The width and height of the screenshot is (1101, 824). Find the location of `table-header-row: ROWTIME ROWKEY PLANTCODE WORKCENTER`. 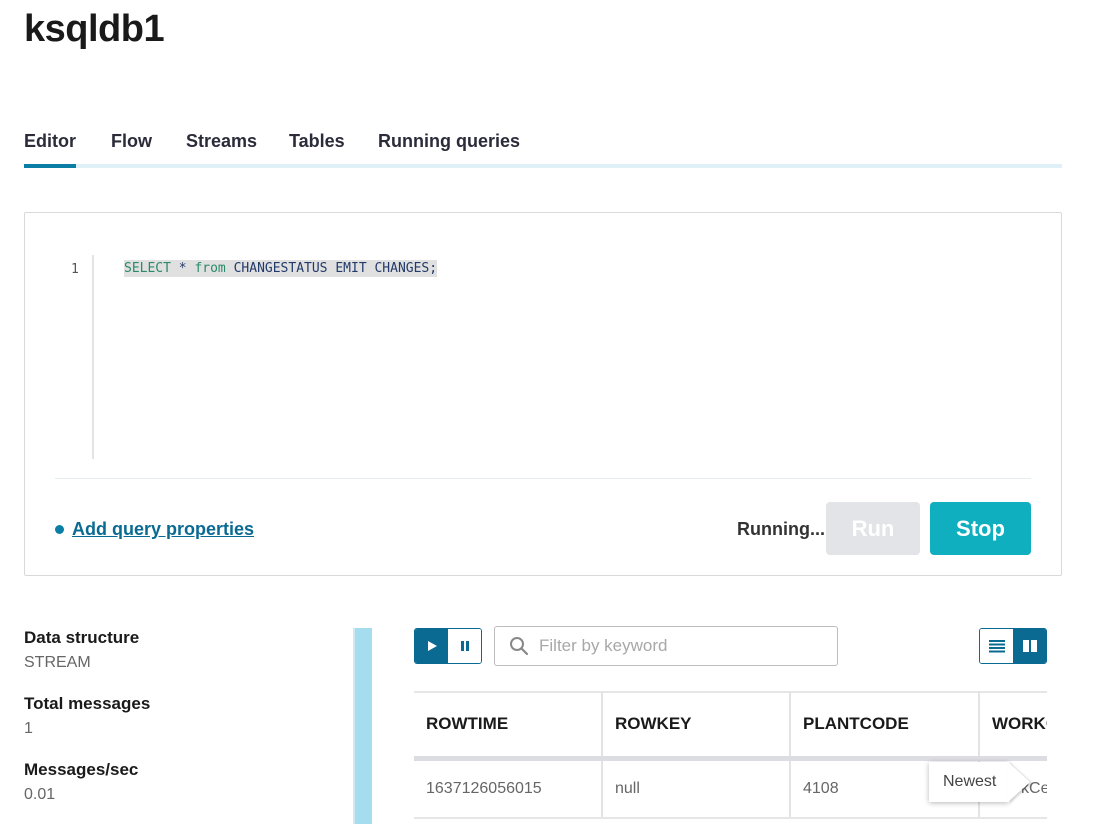

table-header-row: ROWTIME ROWKEY PLANTCODE WORKCENTER is located at coordinates (730, 726).